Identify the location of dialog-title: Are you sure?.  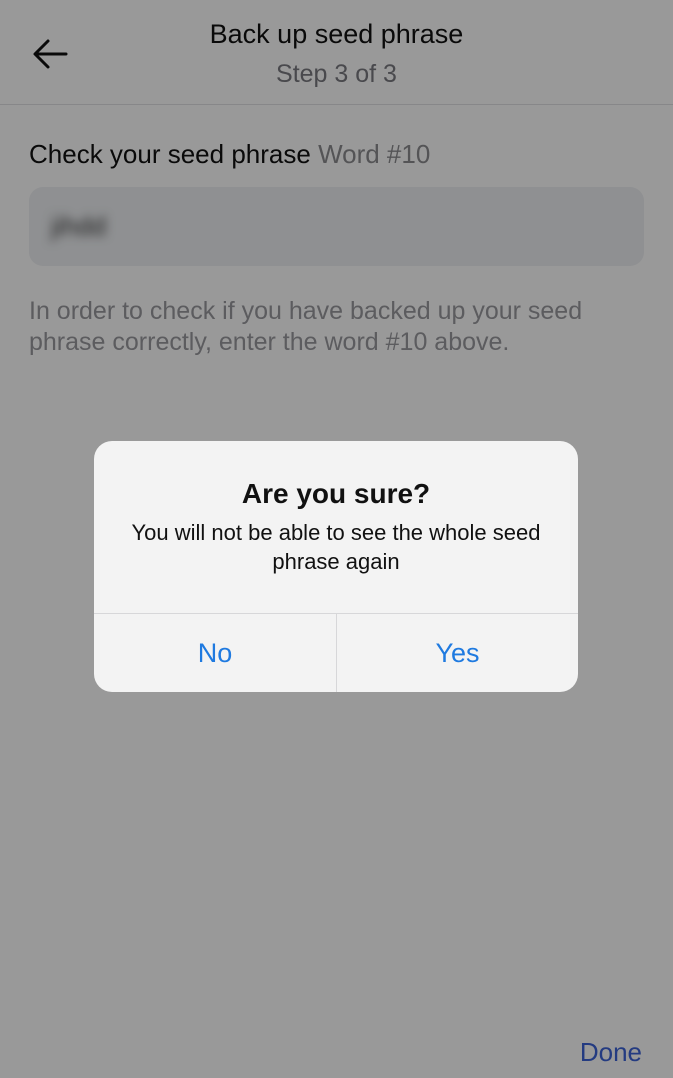
(336, 493).